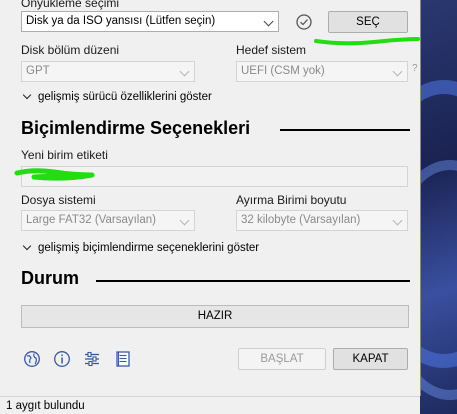 This screenshot has height=414, width=457. I want to click on boot-selection-label: Önyükleme seçimi, so click(70, 5).